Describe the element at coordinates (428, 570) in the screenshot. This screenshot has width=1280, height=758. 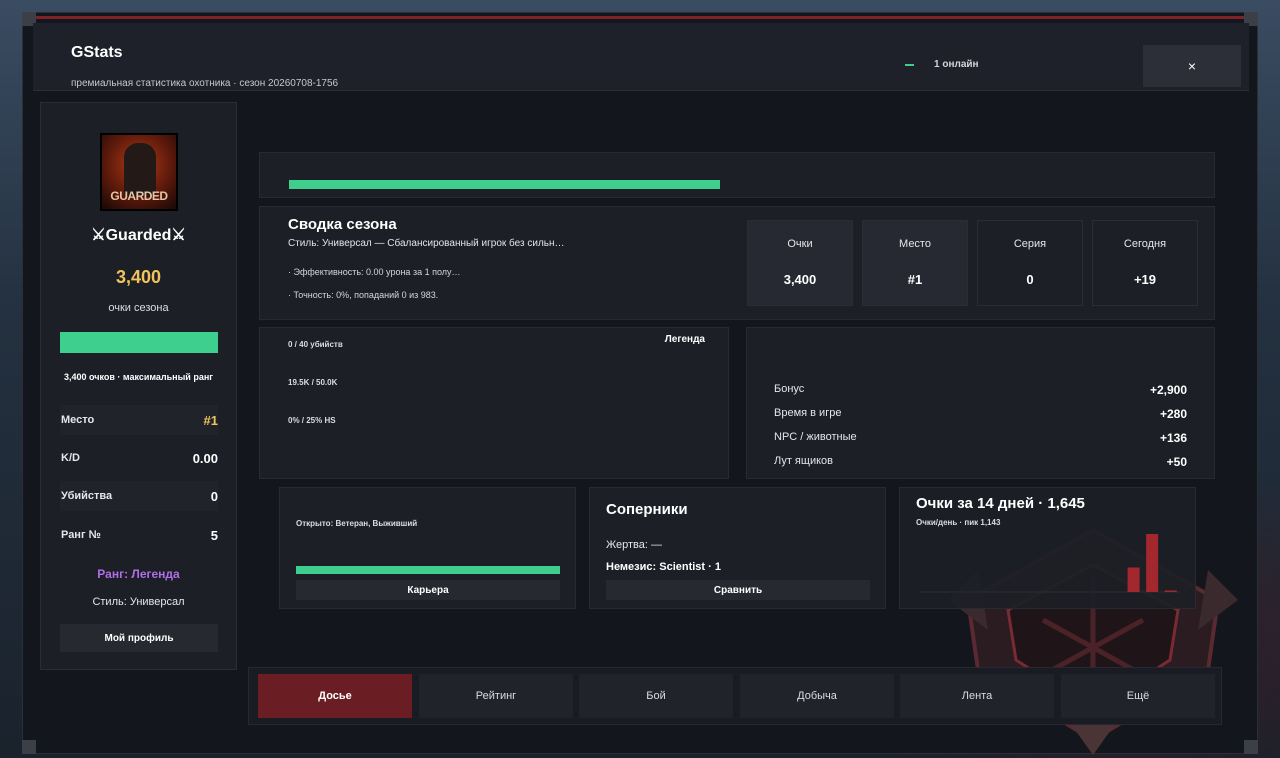
I see `career-progress-bar` at that location.